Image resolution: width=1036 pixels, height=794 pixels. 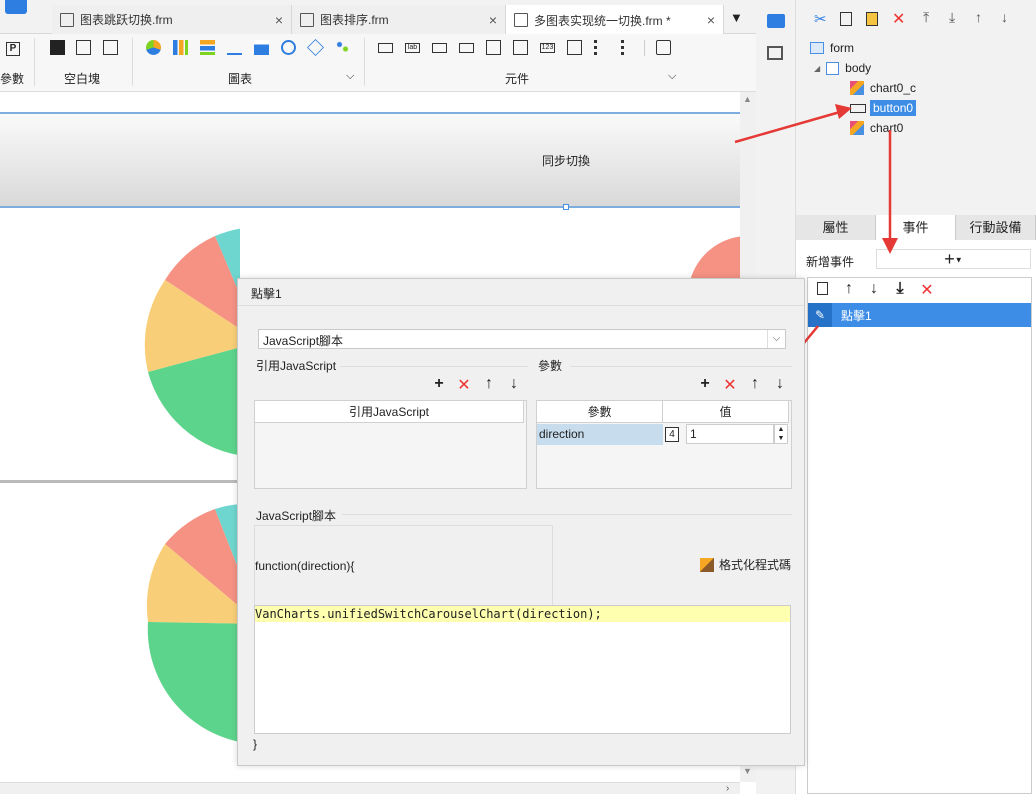 What do you see at coordinates (110, 47) in the screenshot?
I see `tab-layout-icon` at bounding box center [110, 47].